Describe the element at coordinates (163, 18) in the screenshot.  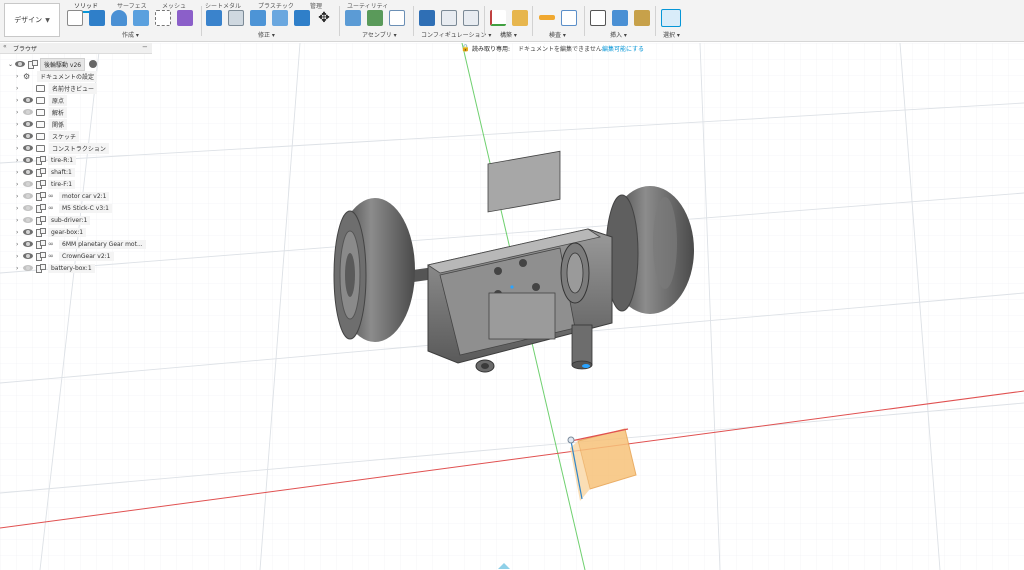
I see `pattern-icon` at that location.